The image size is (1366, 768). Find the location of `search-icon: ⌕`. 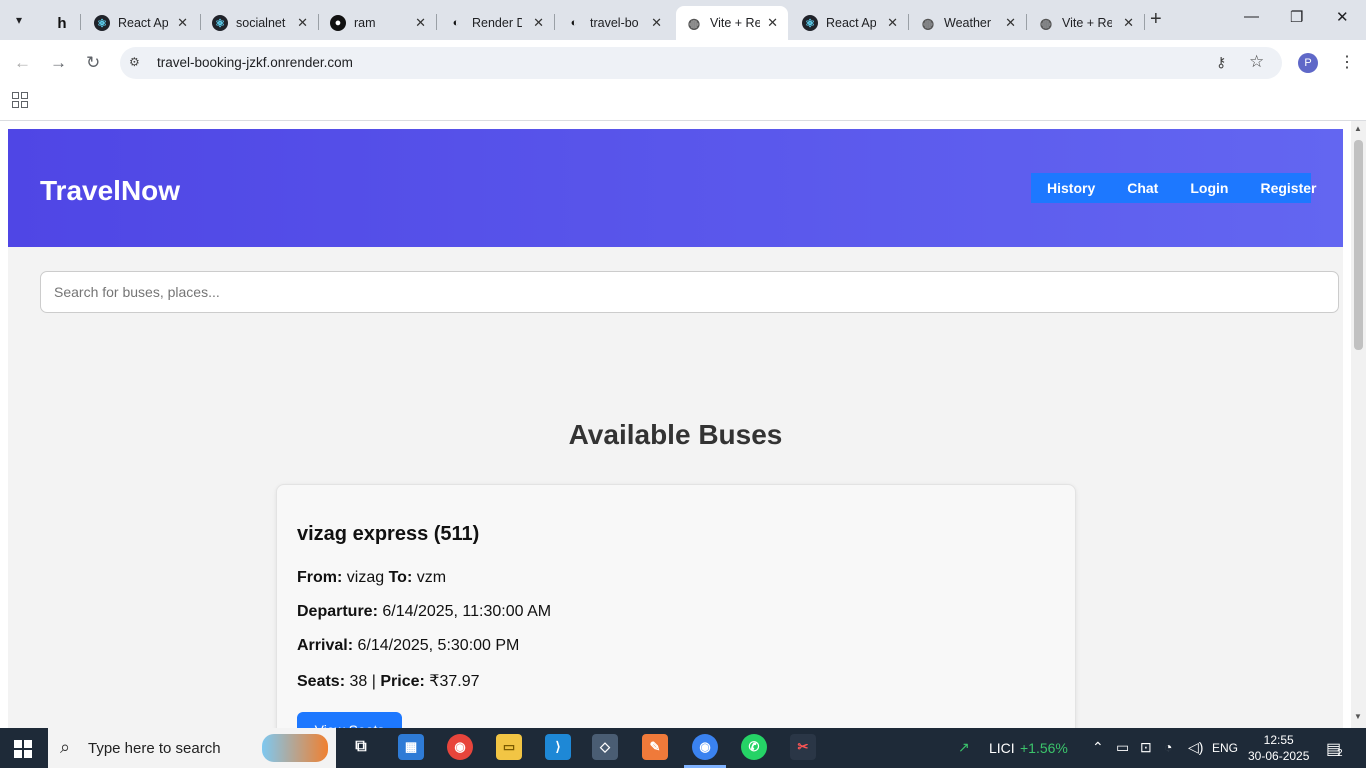

search-icon: ⌕ is located at coordinates (65, 747).